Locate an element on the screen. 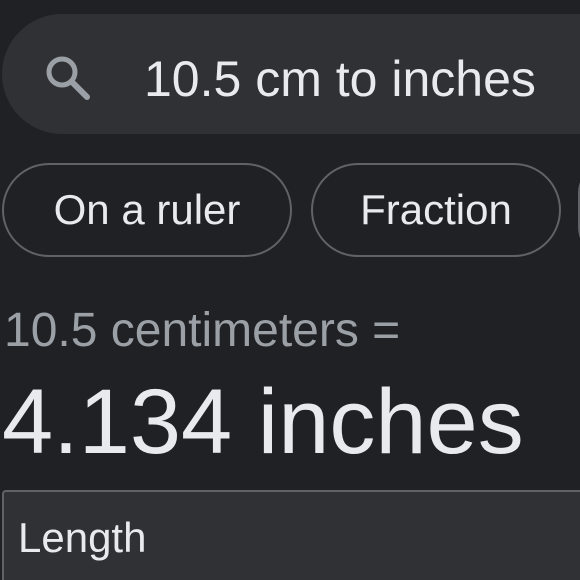 The height and width of the screenshot is (580, 580). search-input: 10.5 cm to inches is located at coordinates (340, 79).